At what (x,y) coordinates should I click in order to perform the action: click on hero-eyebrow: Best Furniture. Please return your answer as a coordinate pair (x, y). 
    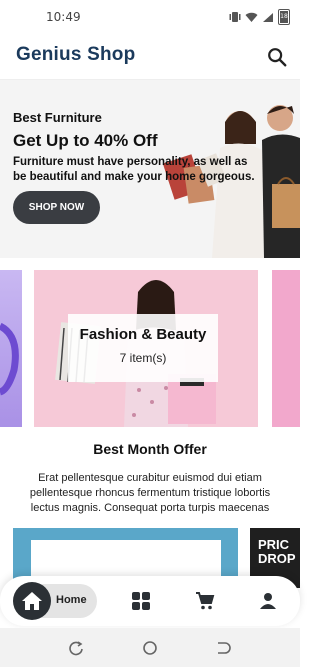
    Looking at the image, I should click on (57, 117).